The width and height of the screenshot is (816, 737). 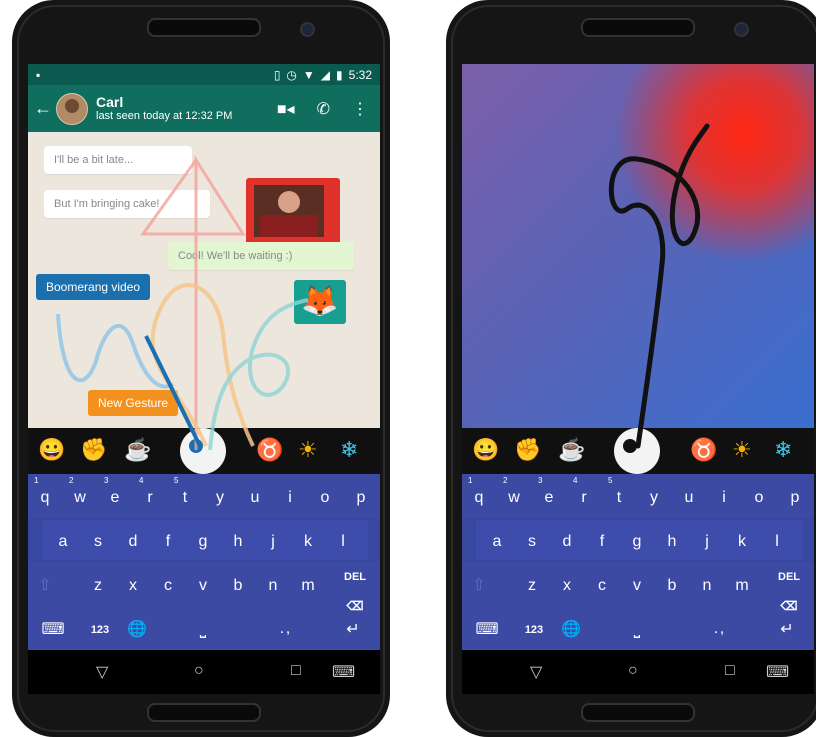 I want to click on contact-info: Carl last seen today at 12:32 PM, so click(x=164, y=108).